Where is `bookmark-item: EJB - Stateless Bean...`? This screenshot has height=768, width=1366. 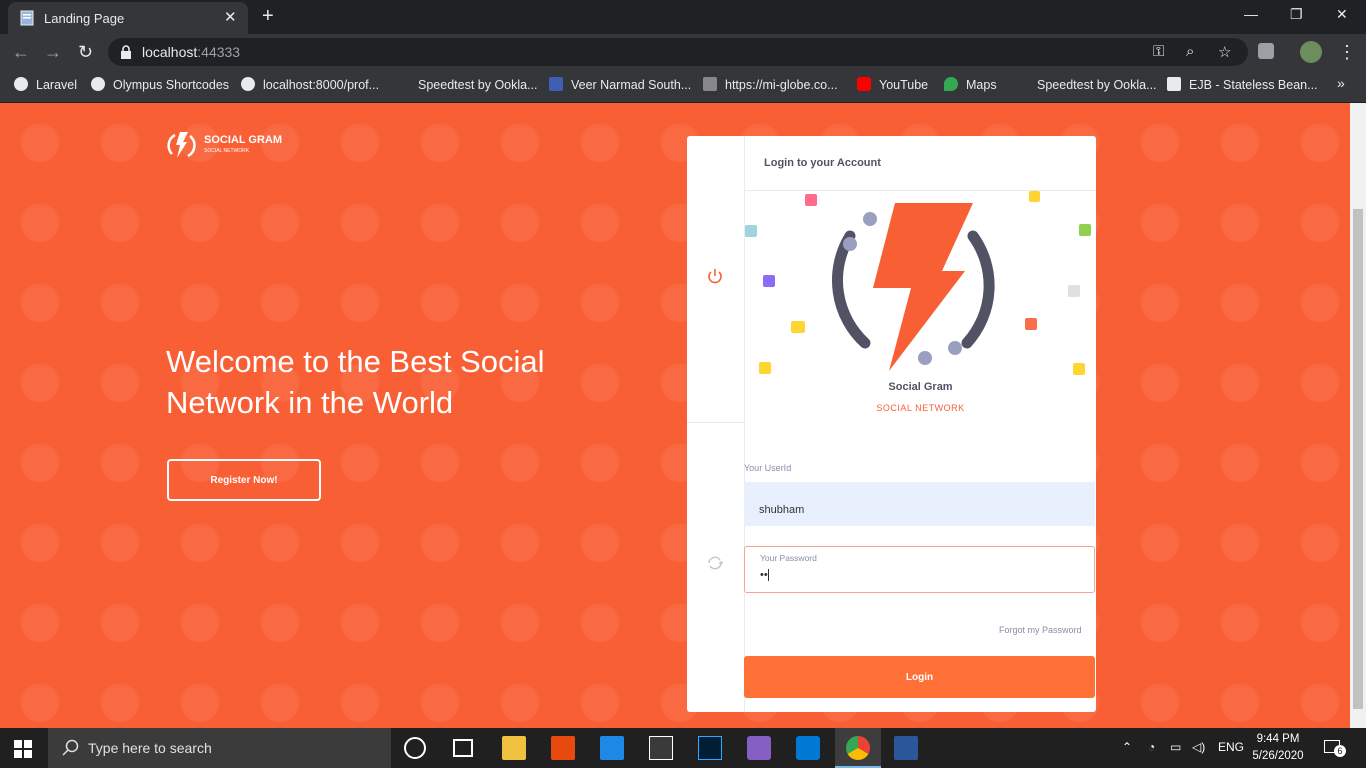
bookmark-item: EJB - Stateless Bean... is located at coordinates (1242, 84).